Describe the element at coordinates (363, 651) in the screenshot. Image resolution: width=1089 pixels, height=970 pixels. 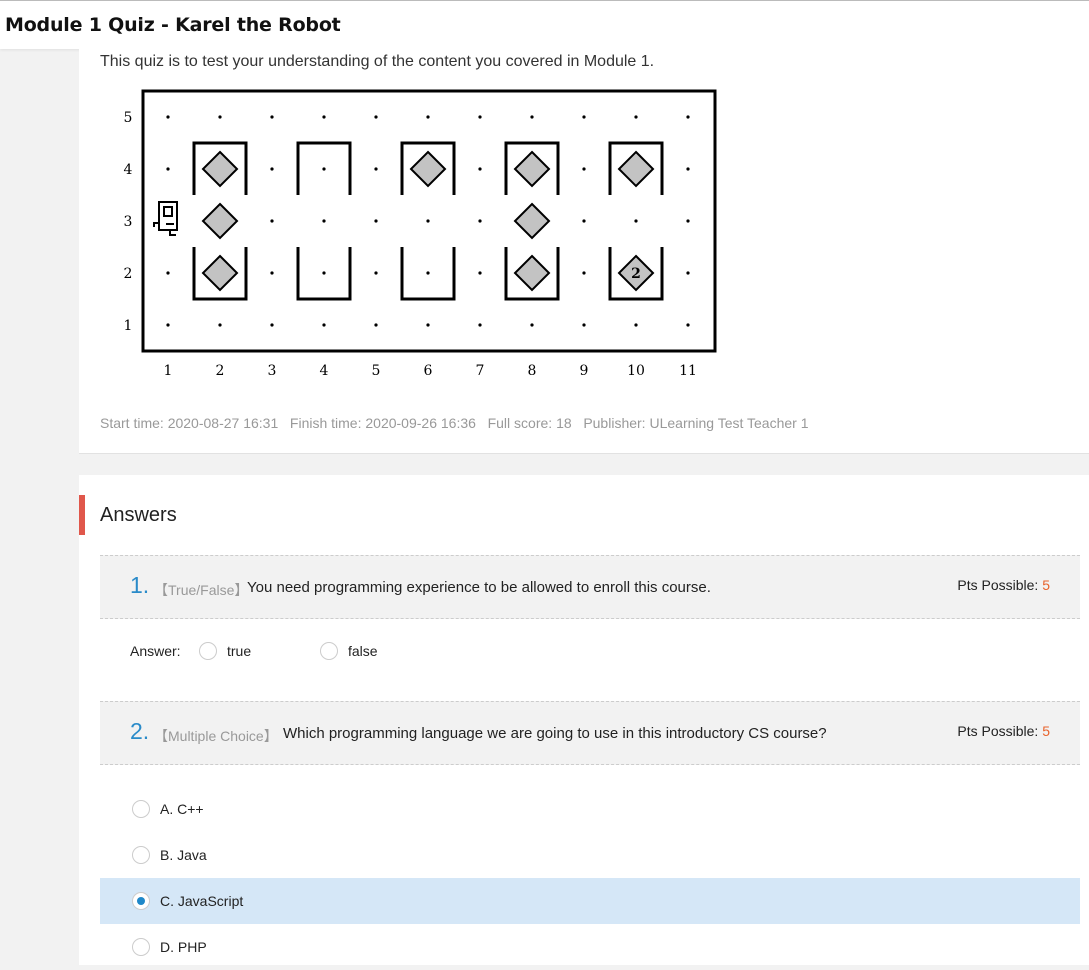
I see `option-false-label: false` at that location.